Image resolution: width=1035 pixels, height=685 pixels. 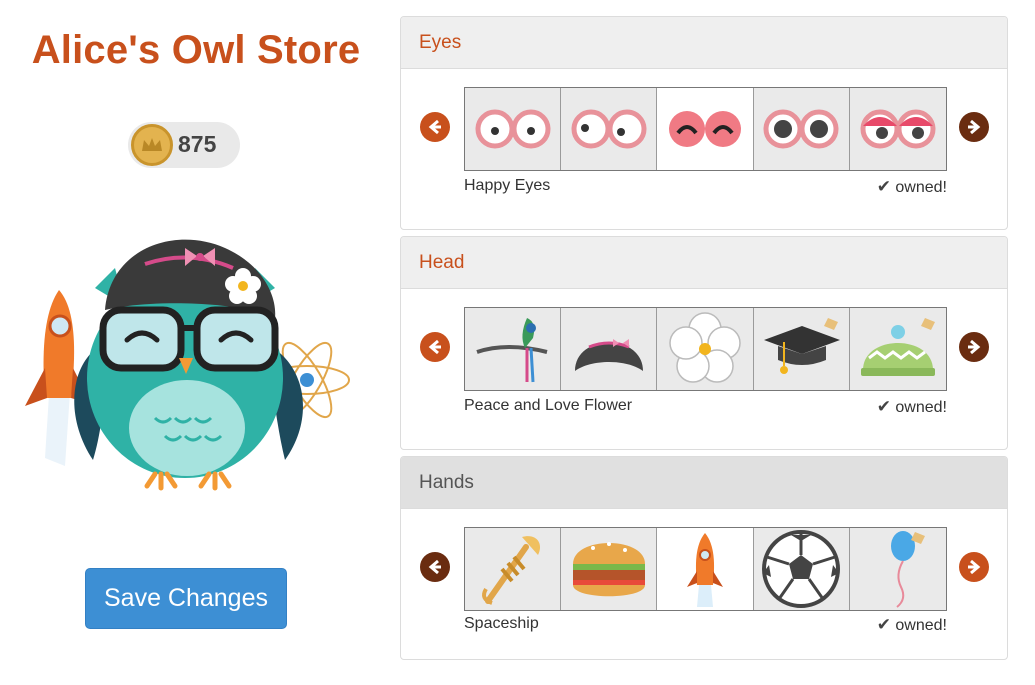 What do you see at coordinates (704, 263) in the screenshot?
I see `head-panel-title: Head` at bounding box center [704, 263].